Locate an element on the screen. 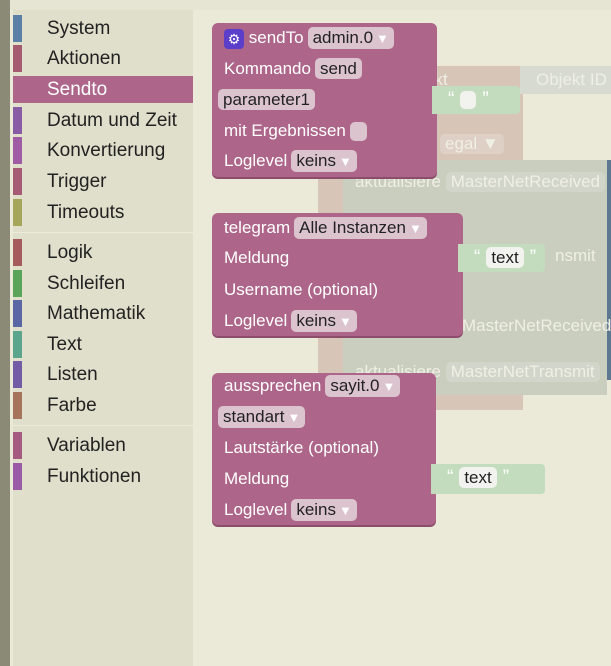 The height and width of the screenshot is (666, 611). field-label: Lautstärke (optional) is located at coordinates (301, 447).